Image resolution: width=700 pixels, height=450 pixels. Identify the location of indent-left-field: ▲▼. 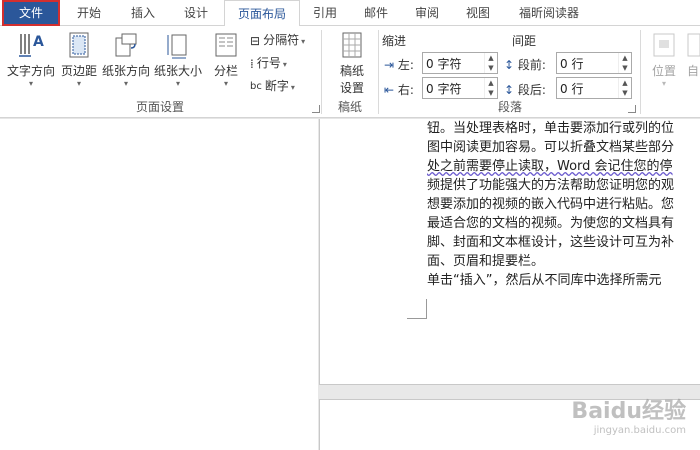
(460, 63).